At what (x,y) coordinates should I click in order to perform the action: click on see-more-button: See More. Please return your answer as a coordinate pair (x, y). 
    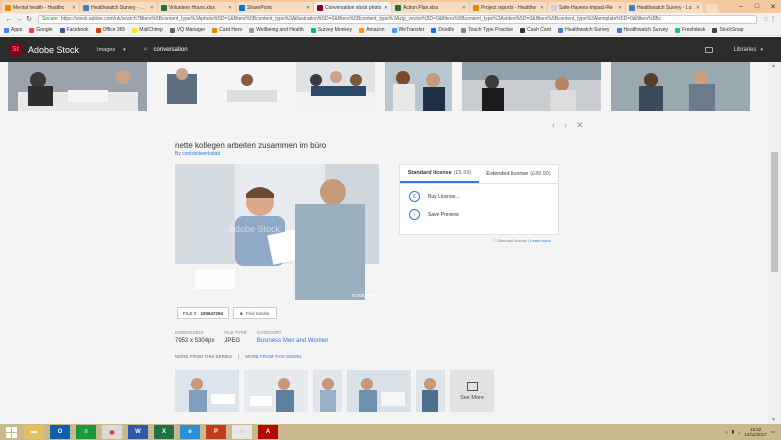
    Looking at the image, I should click on (472, 391).